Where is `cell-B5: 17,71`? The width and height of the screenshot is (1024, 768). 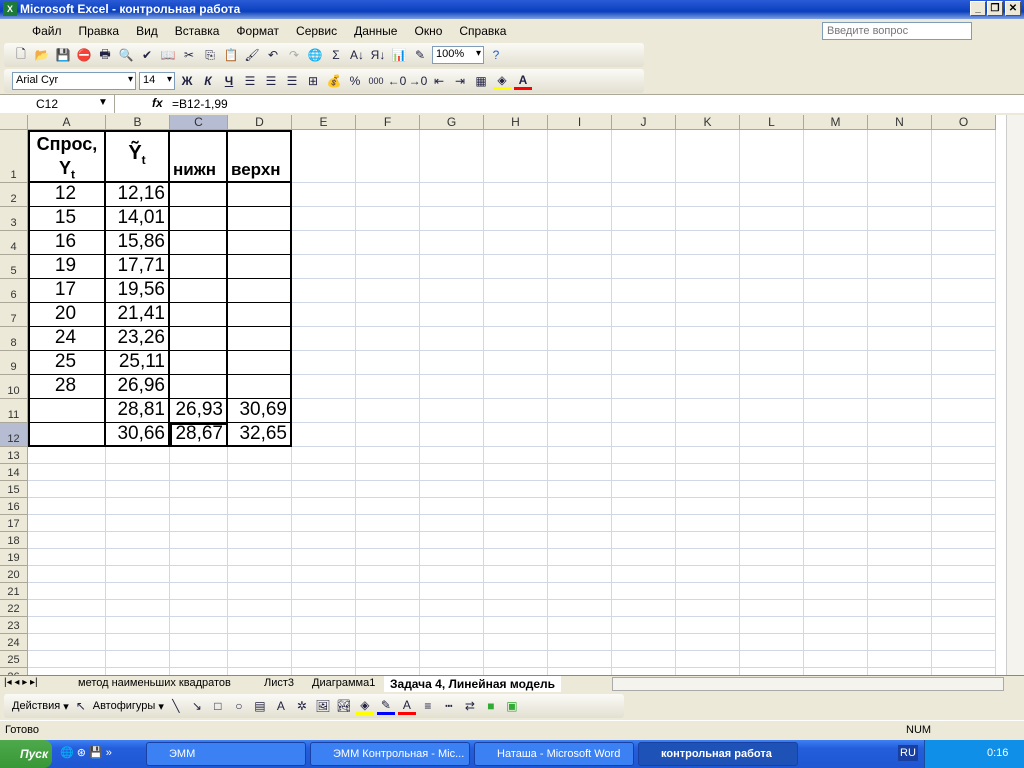
cell-B5: 17,71 is located at coordinates (138, 267).